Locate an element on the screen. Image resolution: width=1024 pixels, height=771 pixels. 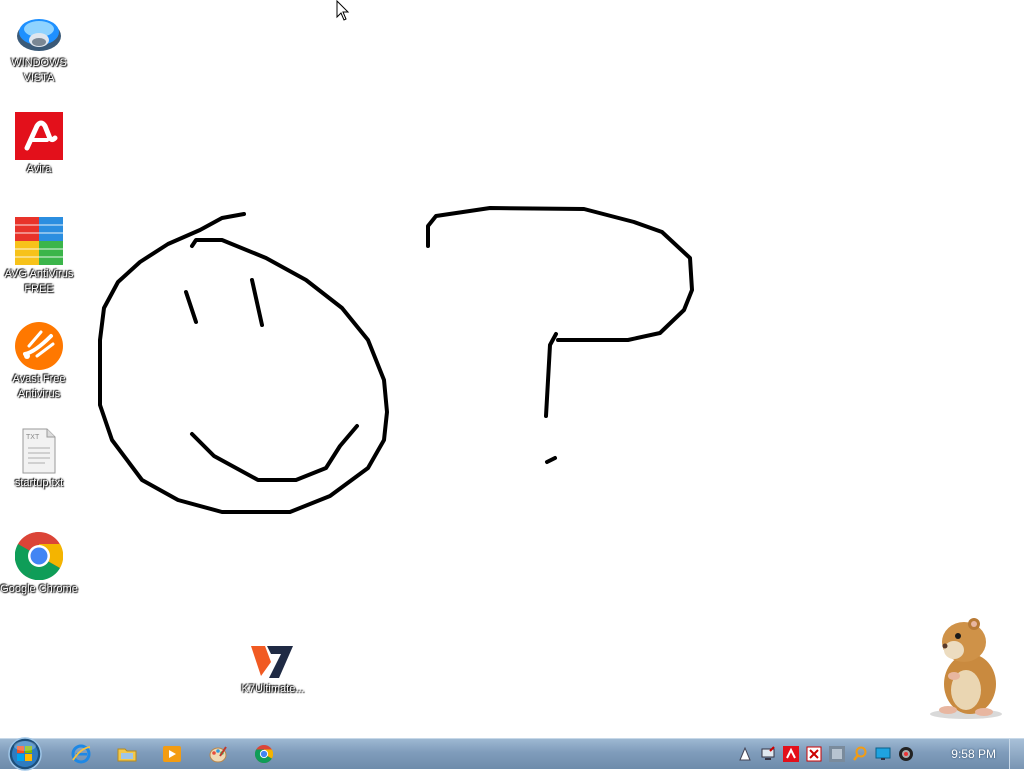
taskbar-file-explorer is located at coordinates (127, 754).